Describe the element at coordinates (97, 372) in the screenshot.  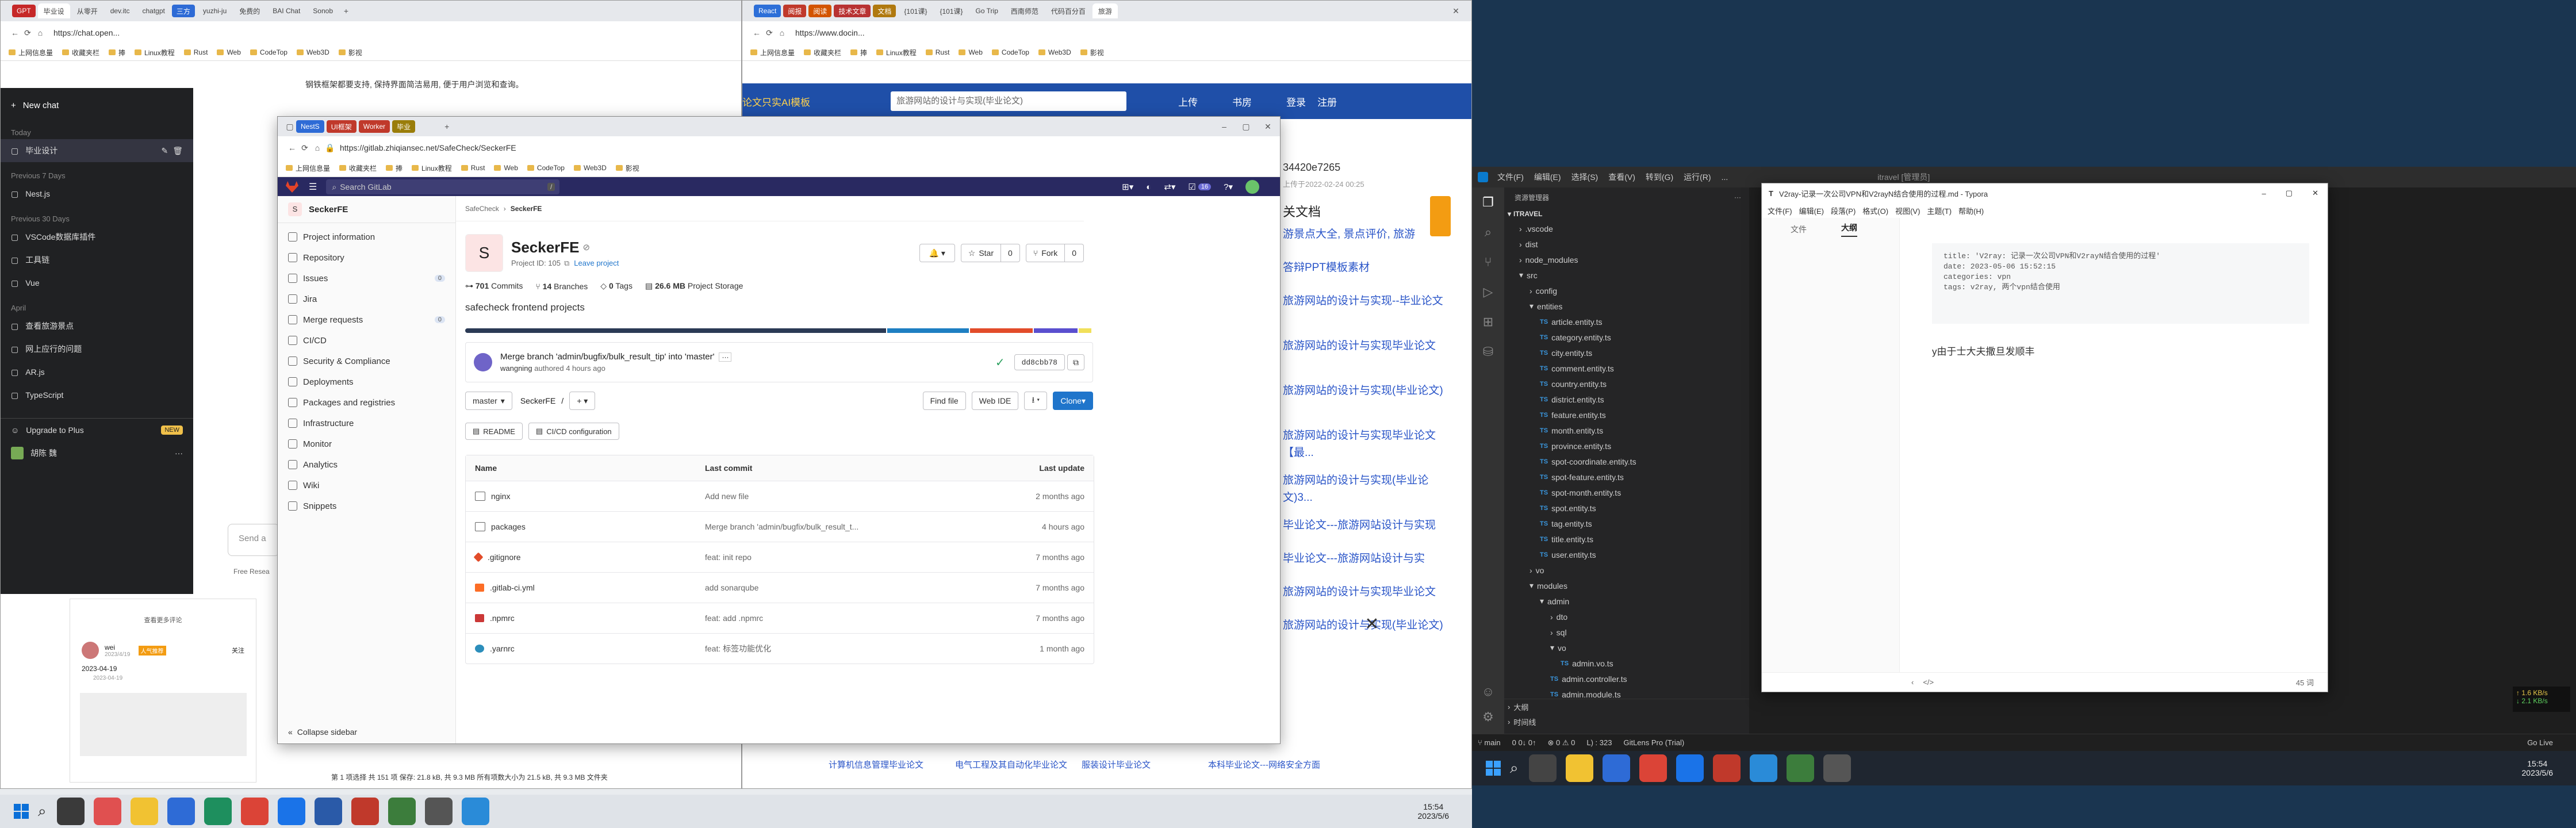
I see `chat-item: ▢ AR.js` at that location.